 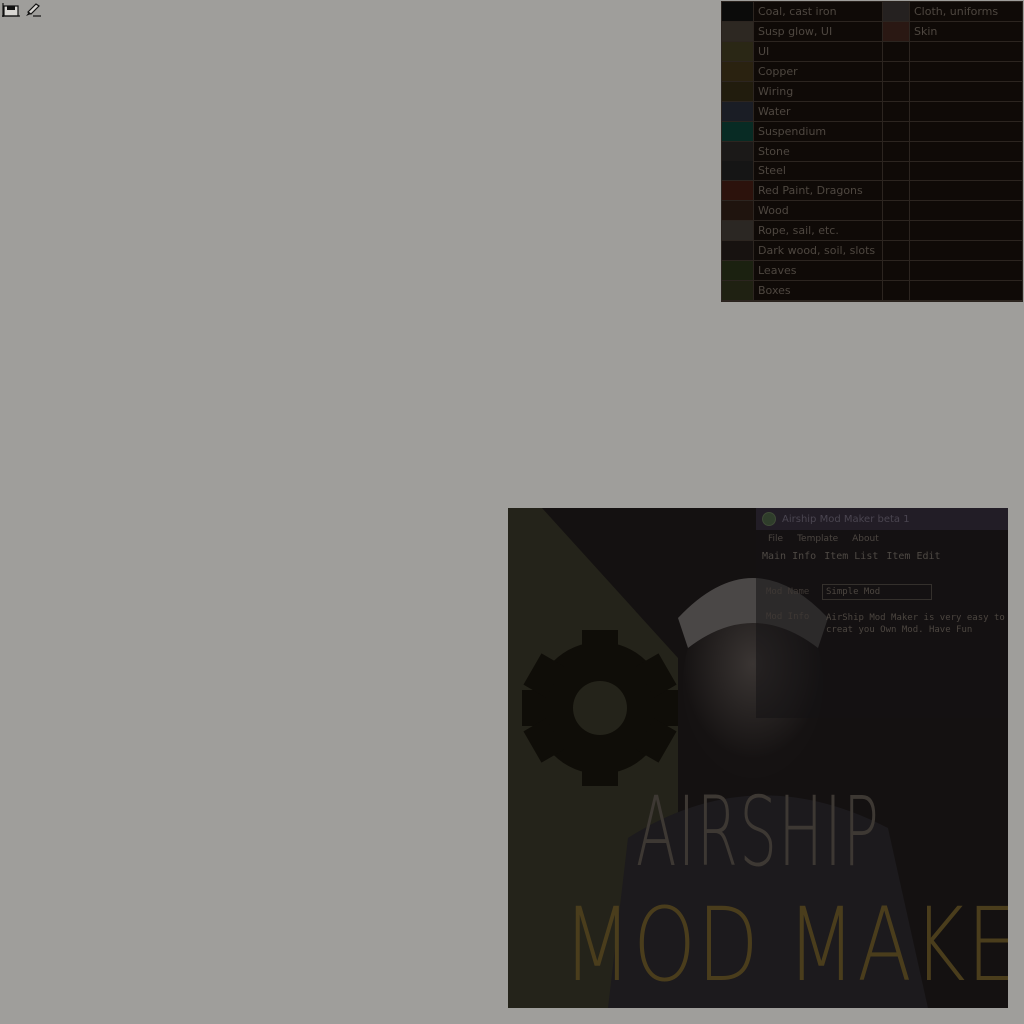 What do you see at coordinates (851, 556) in the screenshot?
I see `tab-item-list: Item List` at bounding box center [851, 556].